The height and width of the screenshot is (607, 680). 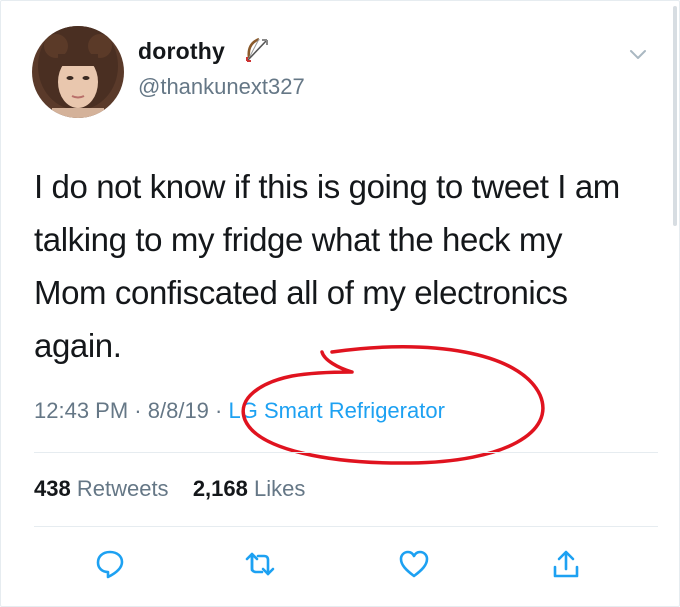 What do you see at coordinates (81, 410) in the screenshot?
I see `tweet-time: 12:43 PM` at bounding box center [81, 410].